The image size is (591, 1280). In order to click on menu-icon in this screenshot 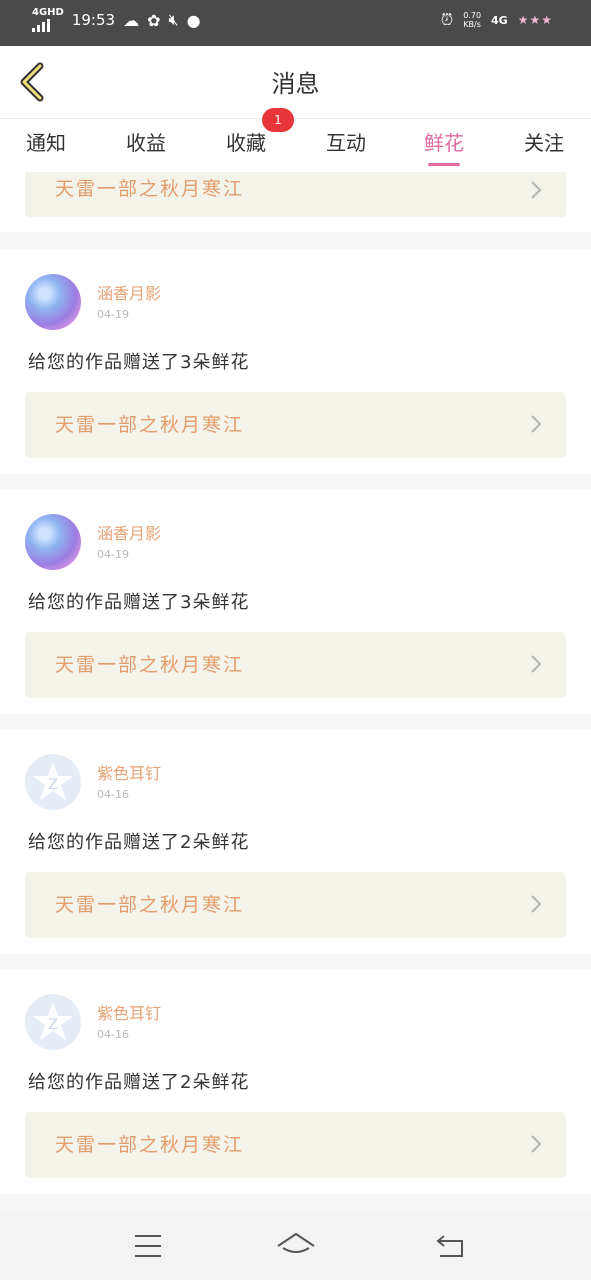, I will do `click(148, 1246)`.